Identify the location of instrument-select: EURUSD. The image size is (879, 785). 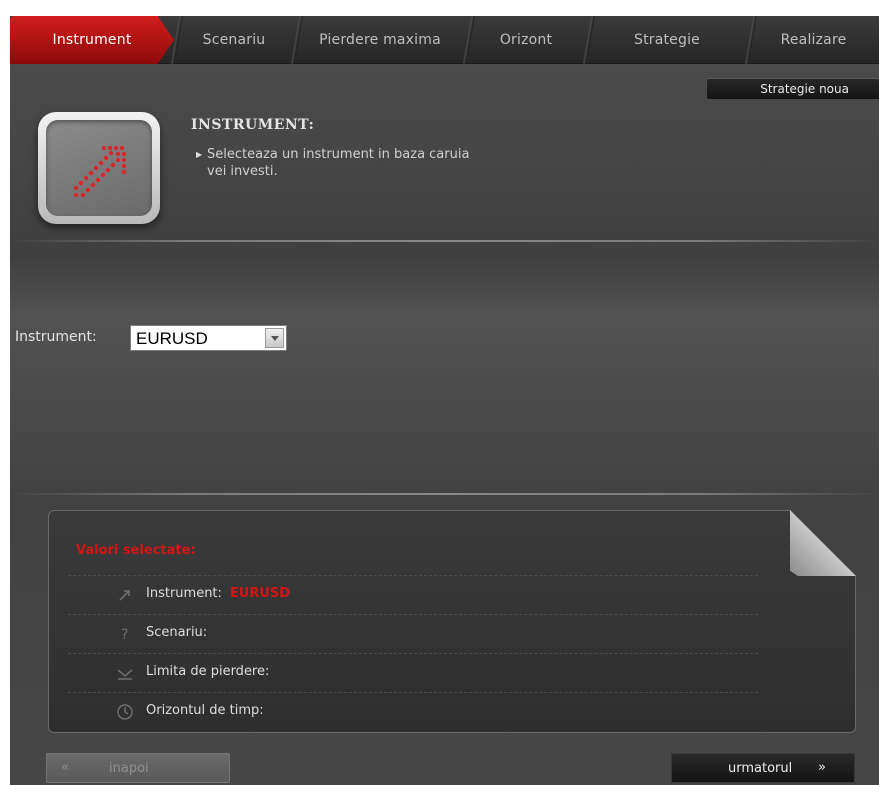
(208, 338).